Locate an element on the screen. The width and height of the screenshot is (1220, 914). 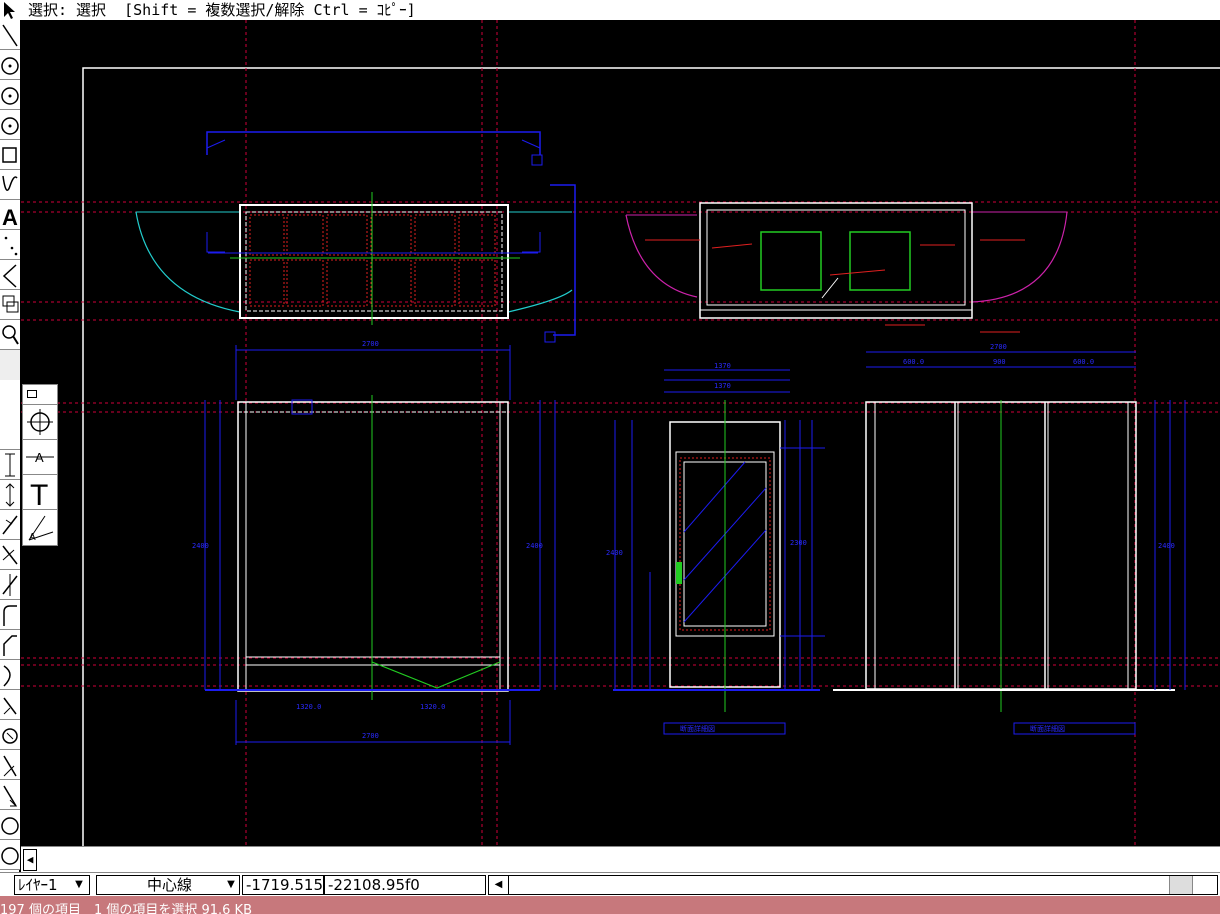
dim-right-a: 600.0 is located at coordinates (913, 362).